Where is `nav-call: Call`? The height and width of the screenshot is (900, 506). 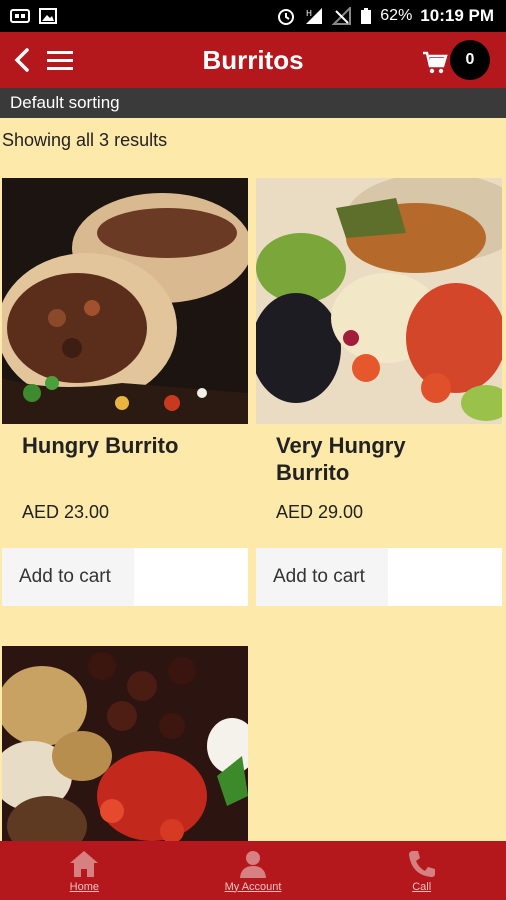
nav-call: Call is located at coordinates (421, 870).